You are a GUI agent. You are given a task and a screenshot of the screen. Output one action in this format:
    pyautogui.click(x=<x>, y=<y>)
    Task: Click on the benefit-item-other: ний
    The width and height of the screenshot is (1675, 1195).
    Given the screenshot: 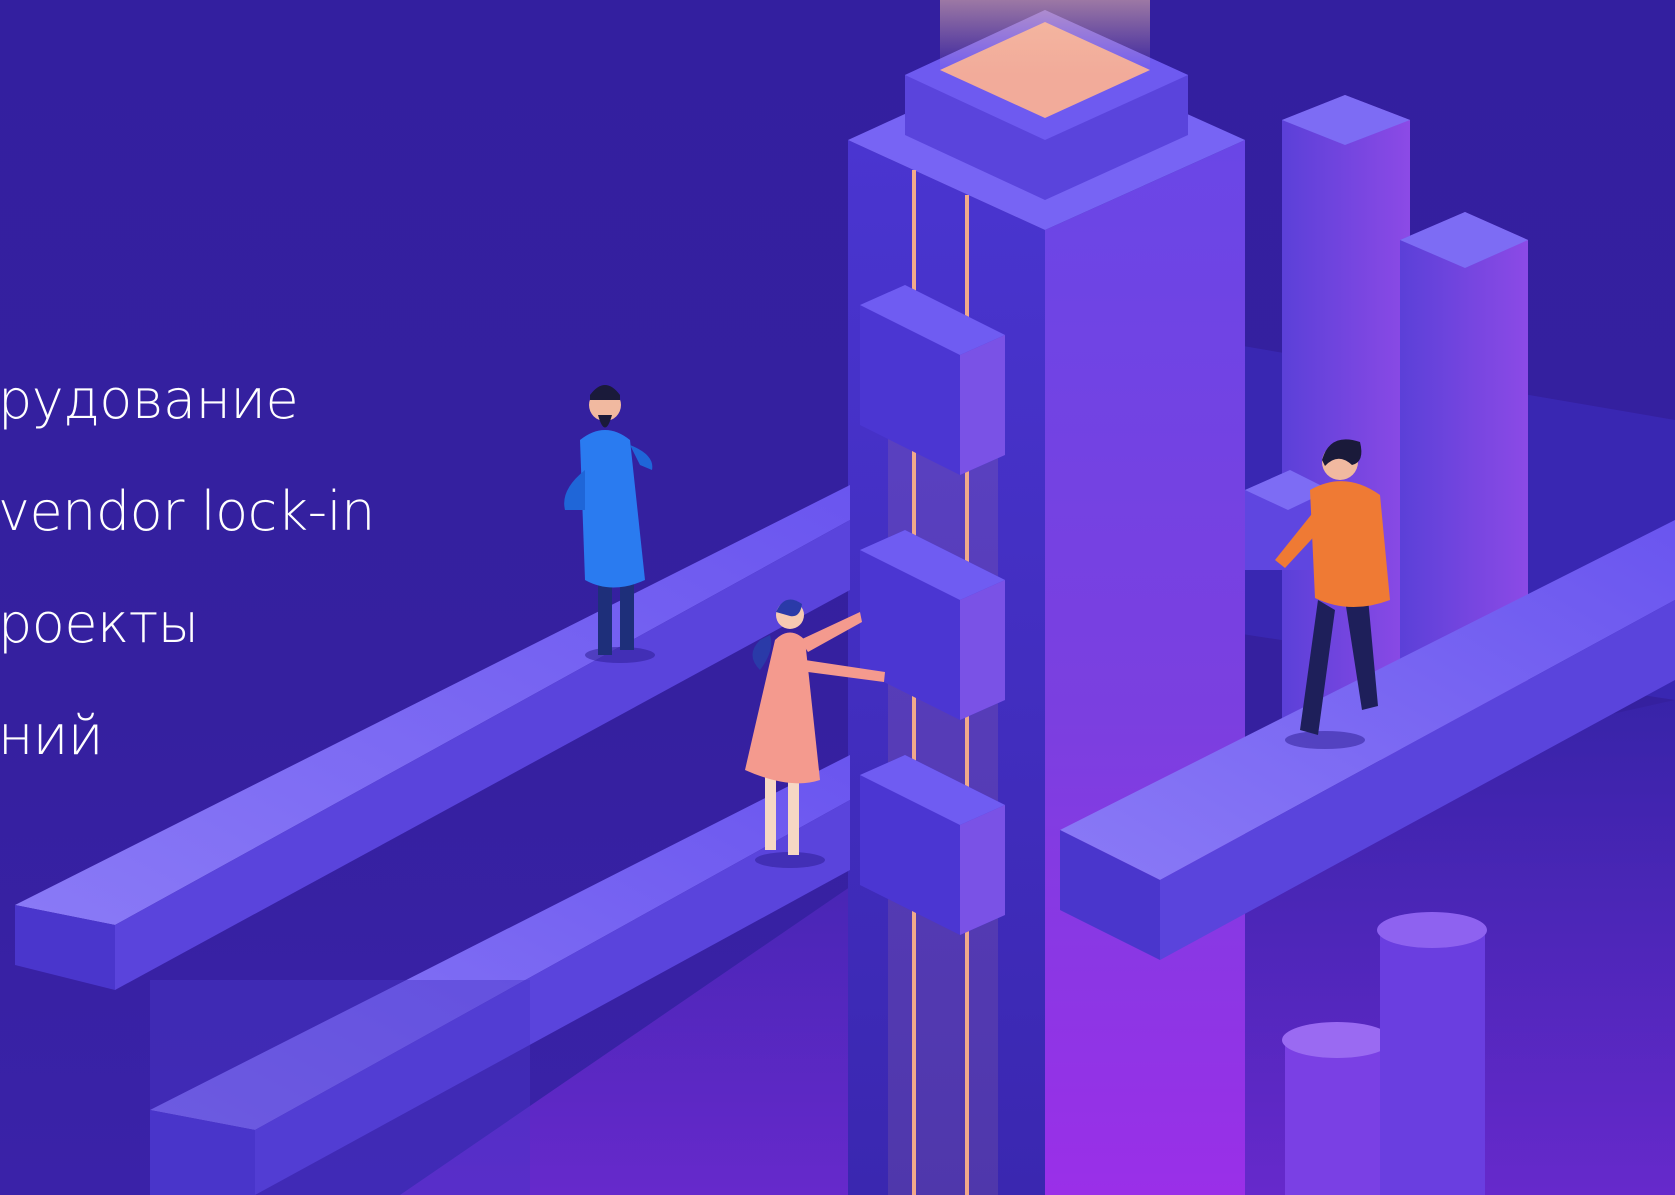 What is the action you would take?
    pyautogui.click(x=51, y=735)
    